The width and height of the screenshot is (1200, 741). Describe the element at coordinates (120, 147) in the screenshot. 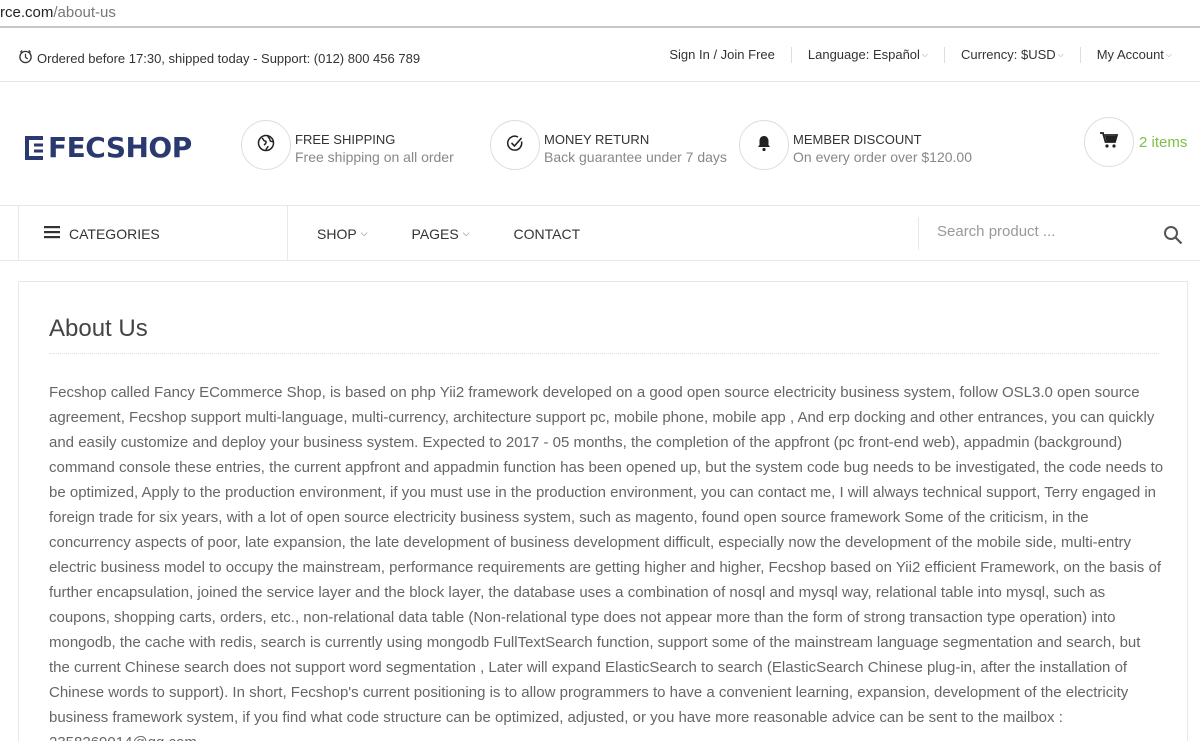

I see `logo-text: FECSHOP` at that location.